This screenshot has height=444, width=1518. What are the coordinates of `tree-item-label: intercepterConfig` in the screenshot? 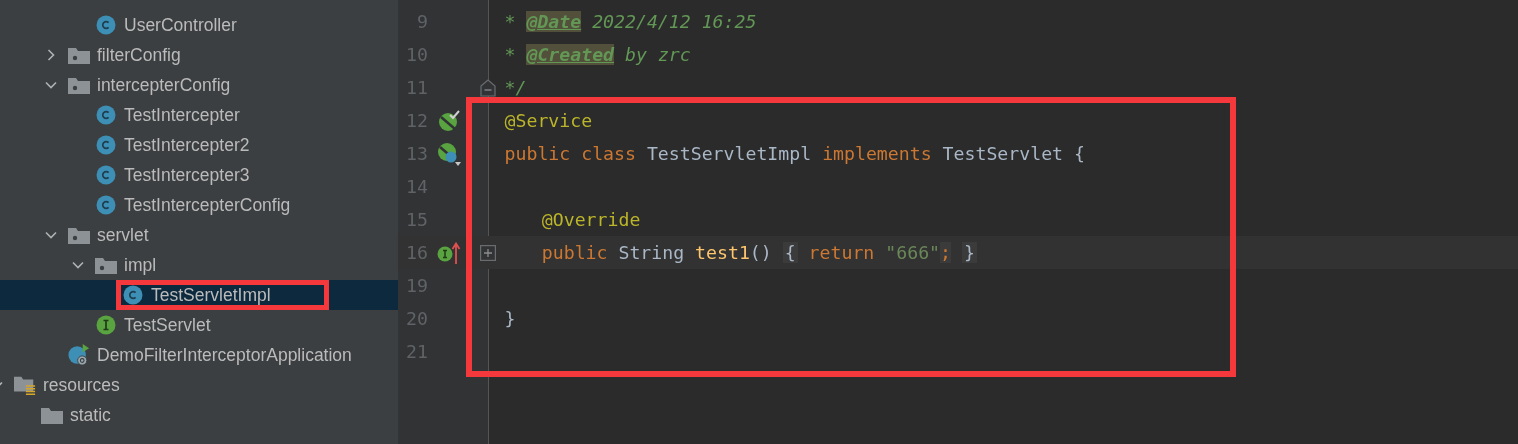 It's located at (164, 85).